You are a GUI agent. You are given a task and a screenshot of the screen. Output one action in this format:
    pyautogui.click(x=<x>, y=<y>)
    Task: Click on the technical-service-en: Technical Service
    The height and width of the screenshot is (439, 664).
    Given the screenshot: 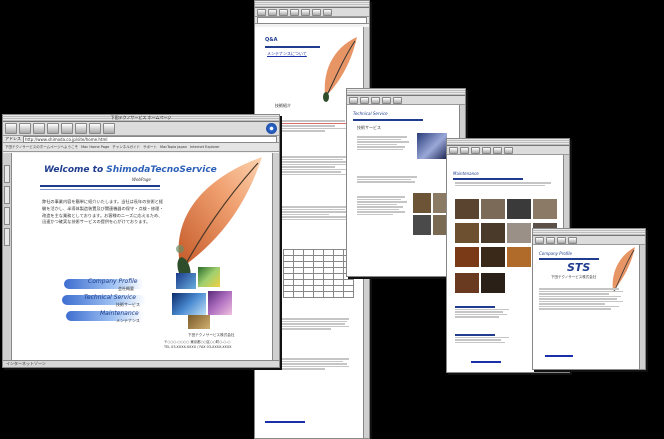 What is the action you would take?
    pyautogui.click(x=110, y=297)
    